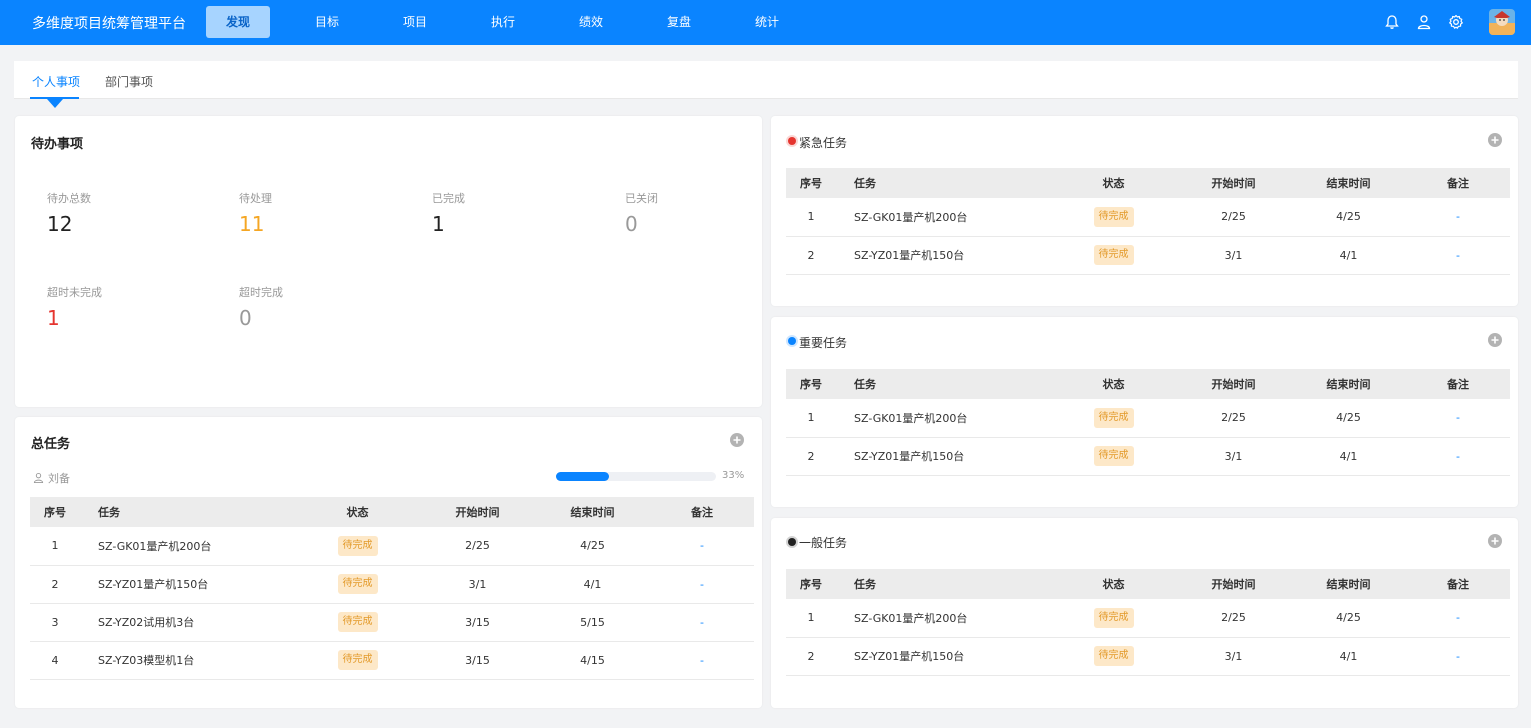 The height and width of the screenshot is (728, 1531). What do you see at coordinates (592, 660) in the screenshot?
I see `end-time: 4/15` at bounding box center [592, 660].